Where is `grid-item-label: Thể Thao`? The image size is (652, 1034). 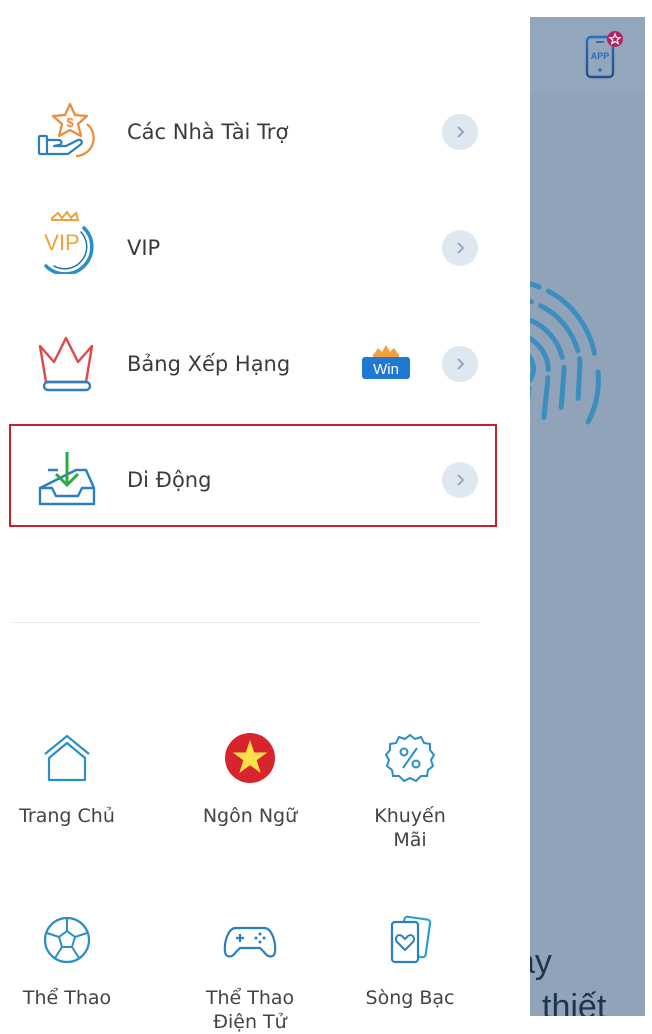 grid-item-label: Thể Thao is located at coordinates (67, 998).